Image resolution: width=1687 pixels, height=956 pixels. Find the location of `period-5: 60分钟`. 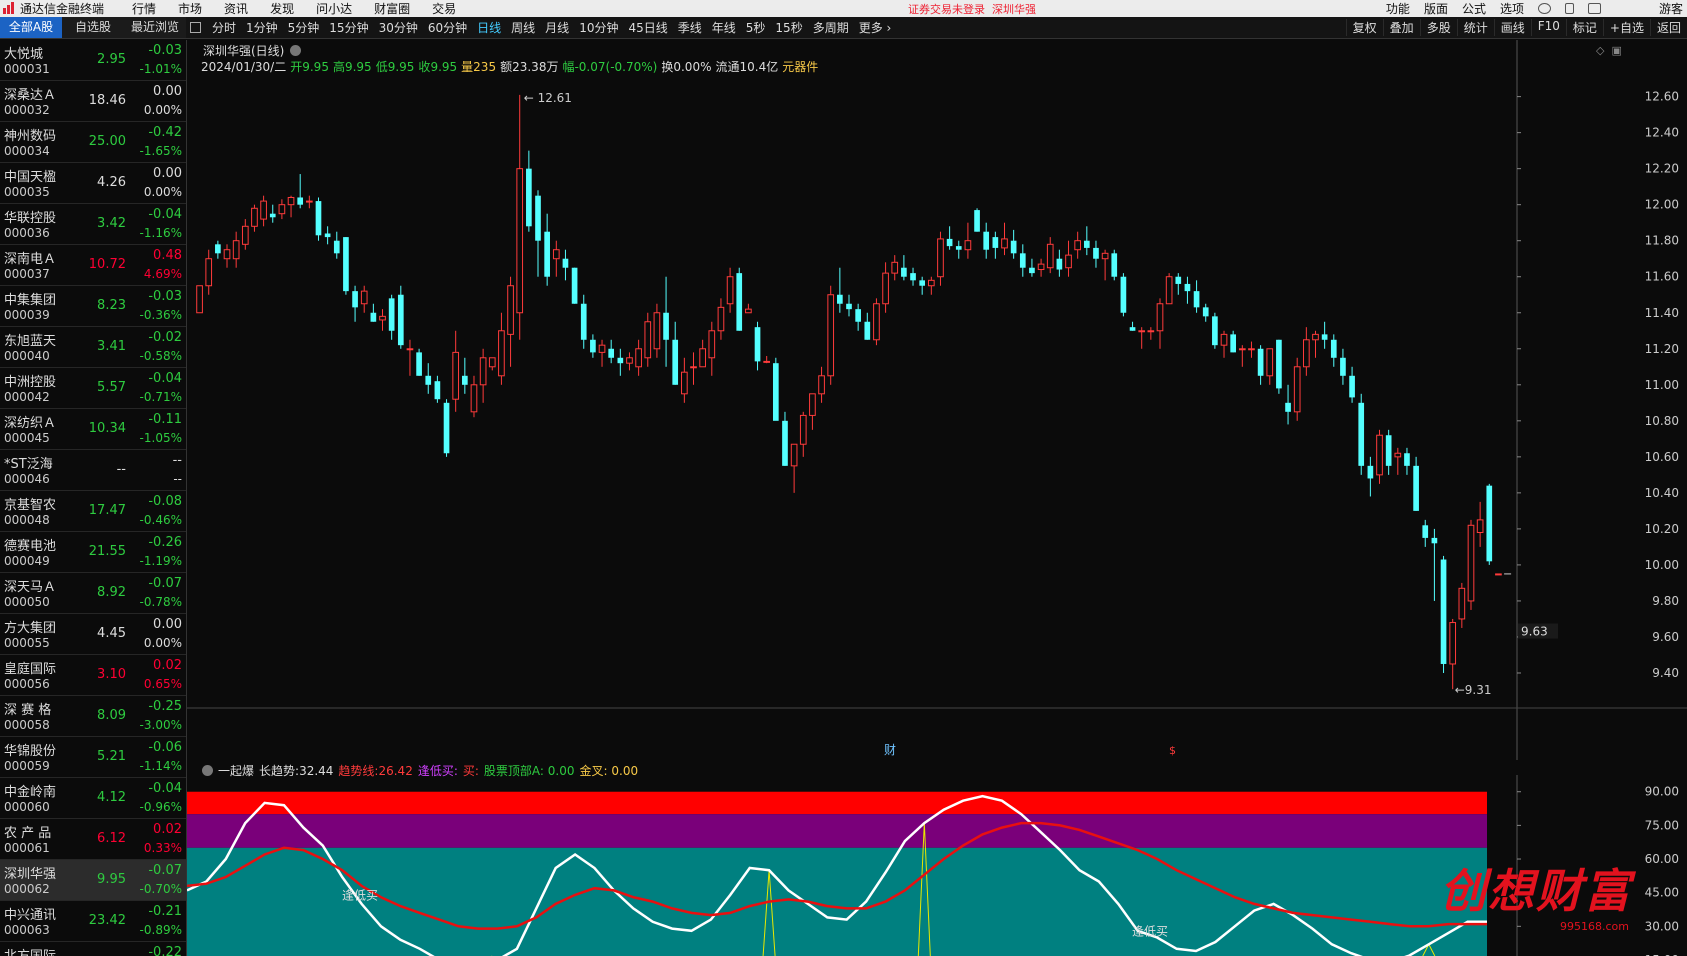

period-5: 60分钟 is located at coordinates (447, 27).